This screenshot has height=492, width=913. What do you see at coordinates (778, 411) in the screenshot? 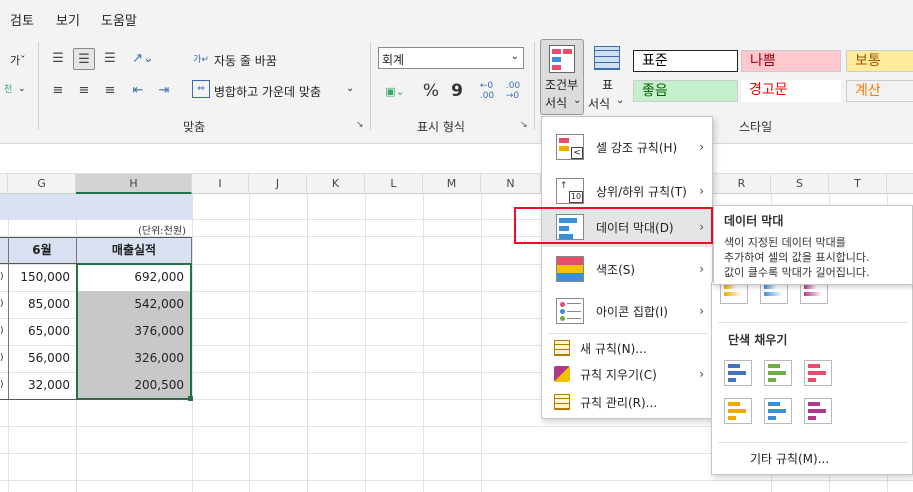
I see `solid-fill-lightblue-icon` at bounding box center [778, 411].